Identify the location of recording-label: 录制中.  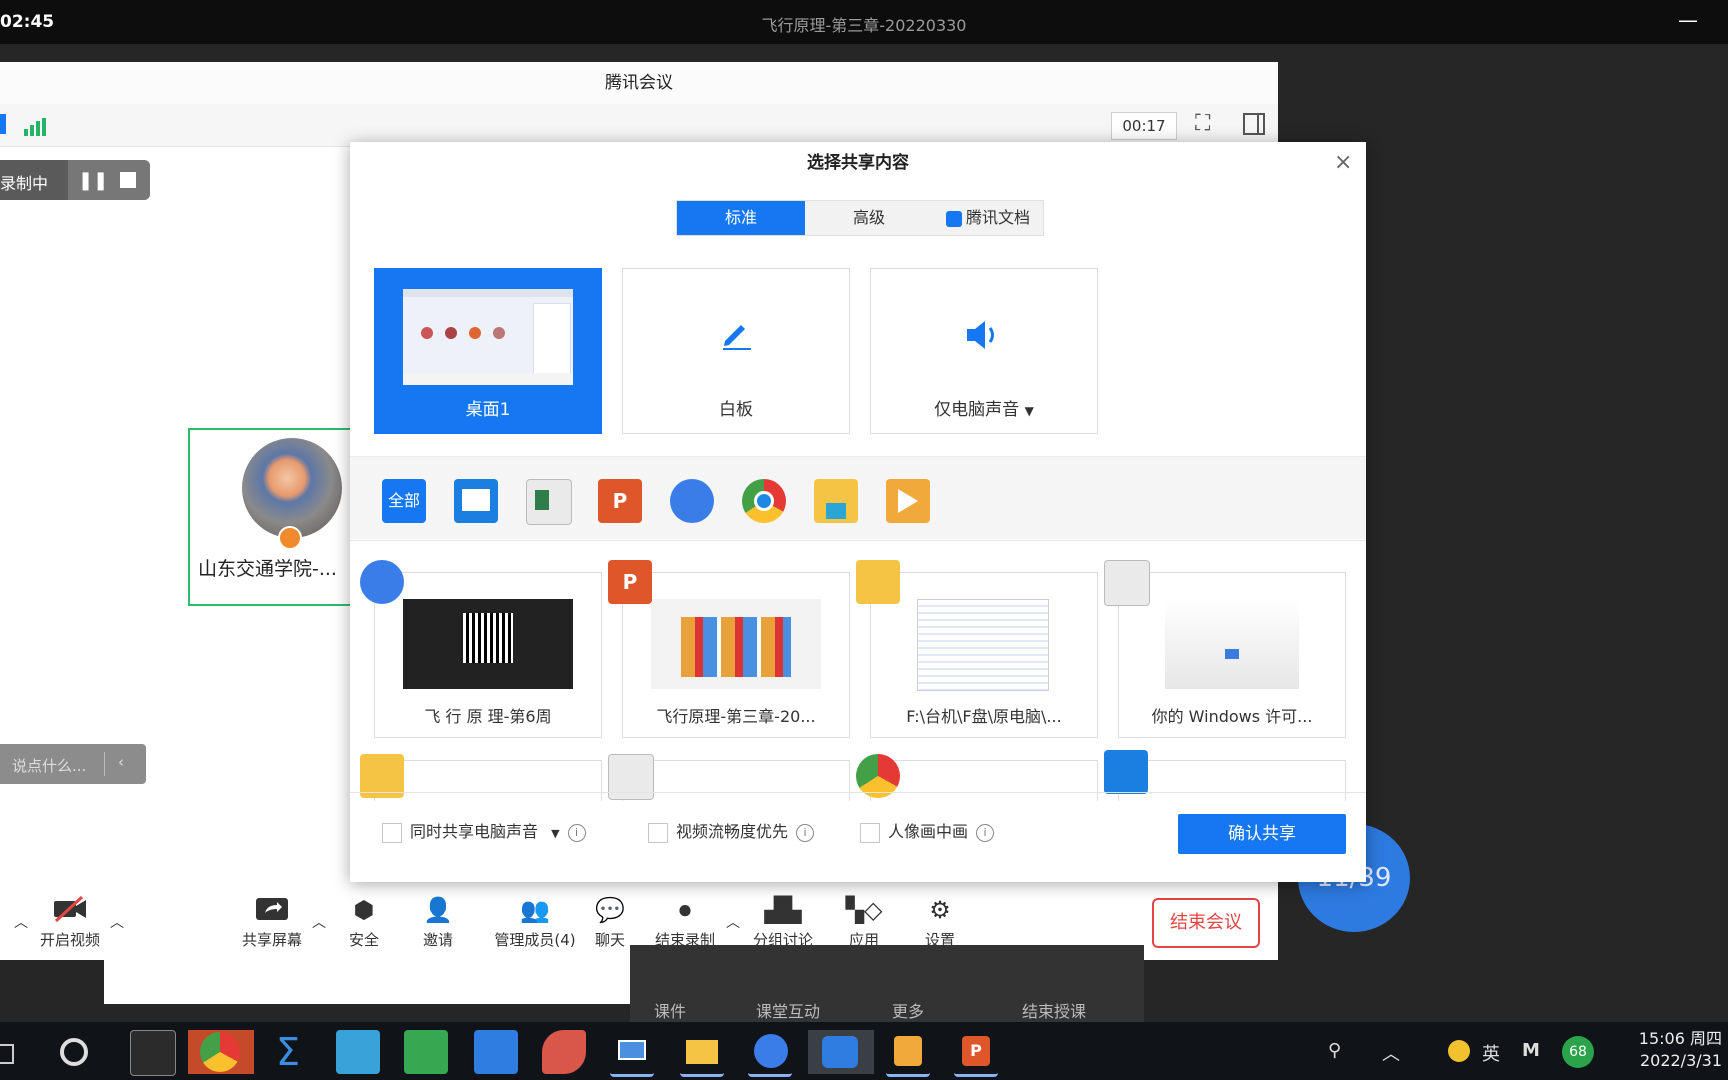
(24, 183).